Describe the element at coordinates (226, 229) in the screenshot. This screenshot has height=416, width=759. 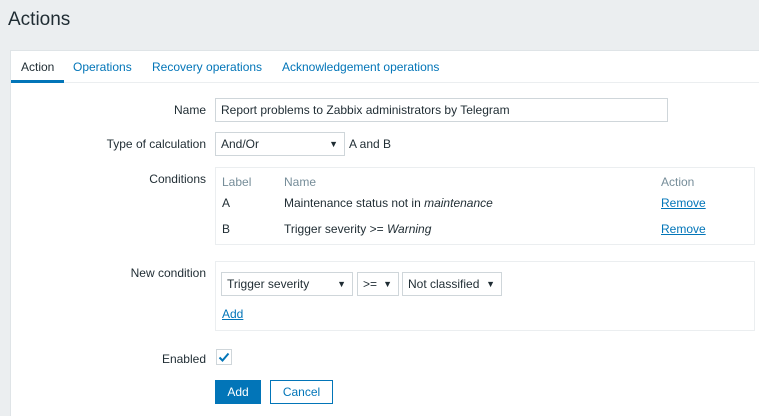
I see `condition-row-label: B` at that location.